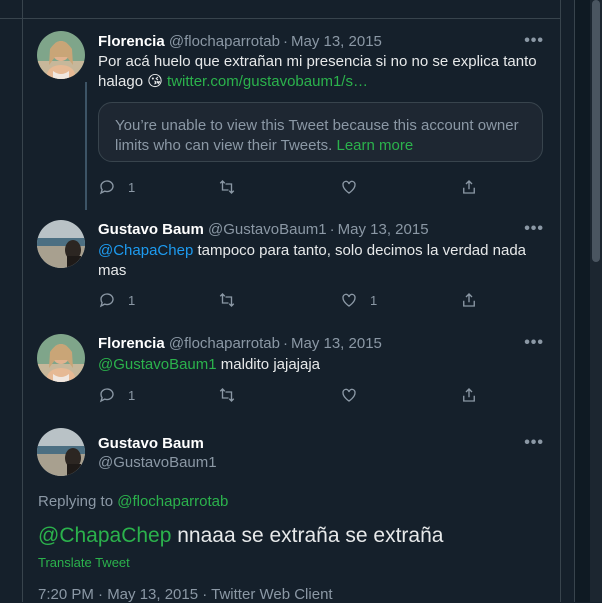 The width and height of the screenshot is (602, 603). I want to click on top-divider, so click(280, 9).